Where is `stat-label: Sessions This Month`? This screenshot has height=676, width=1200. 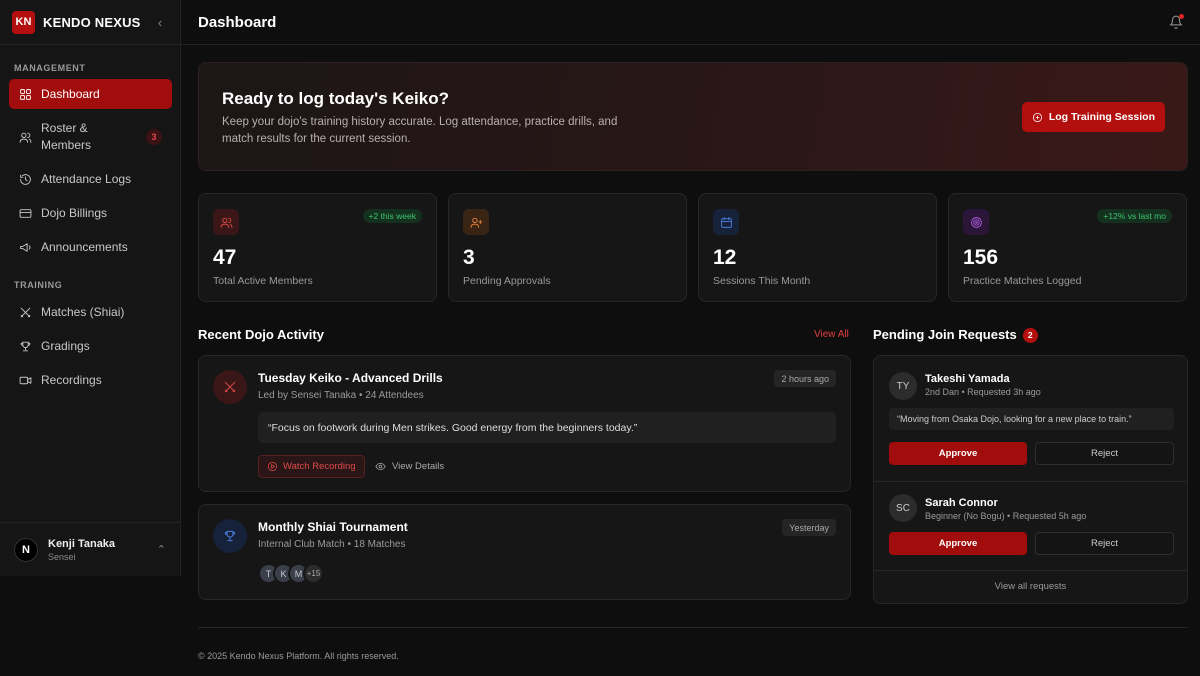 stat-label: Sessions This Month is located at coordinates (762, 281).